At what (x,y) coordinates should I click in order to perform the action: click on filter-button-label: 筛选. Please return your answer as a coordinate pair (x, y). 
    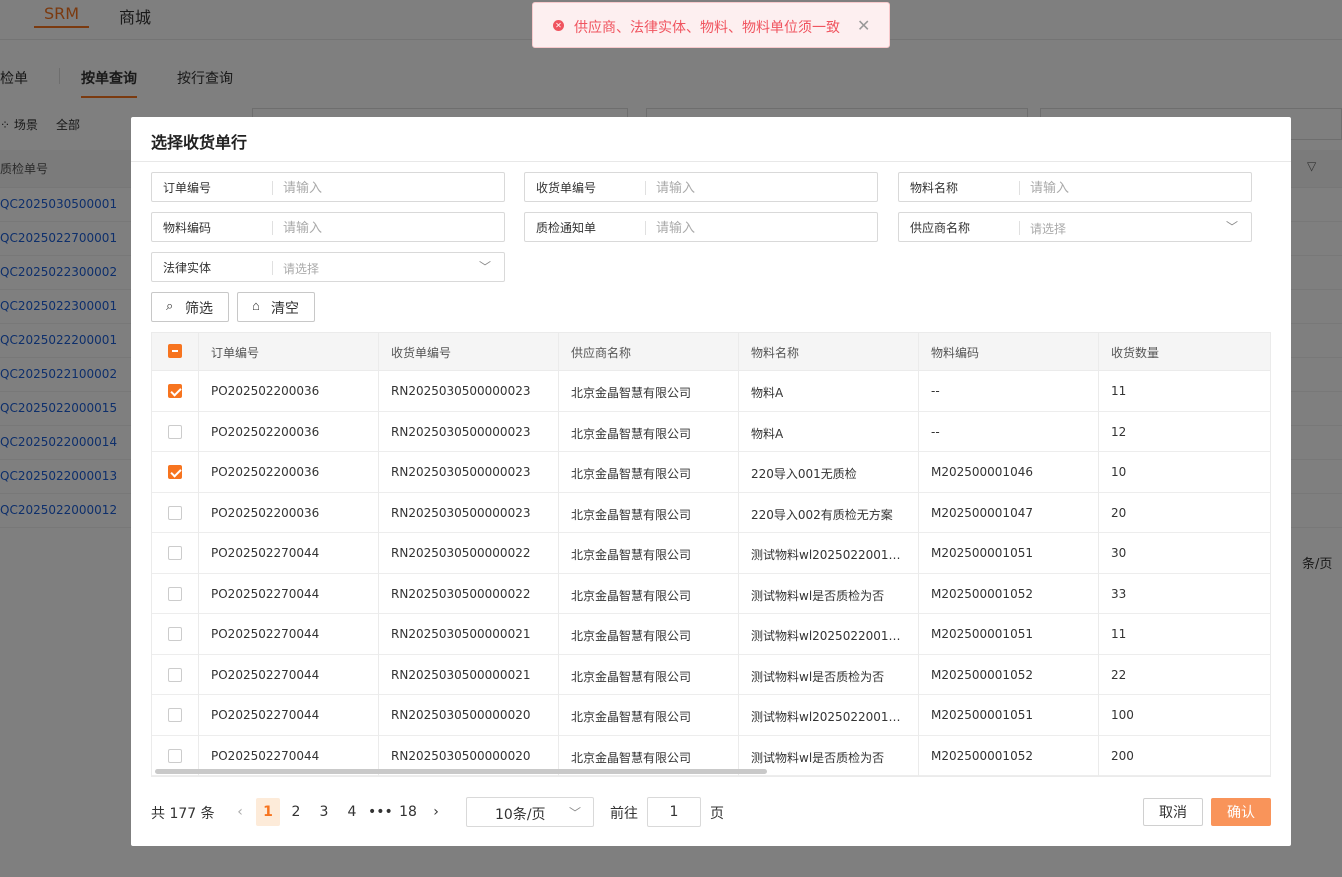
    Looking at the image, I should click on (199, 308).